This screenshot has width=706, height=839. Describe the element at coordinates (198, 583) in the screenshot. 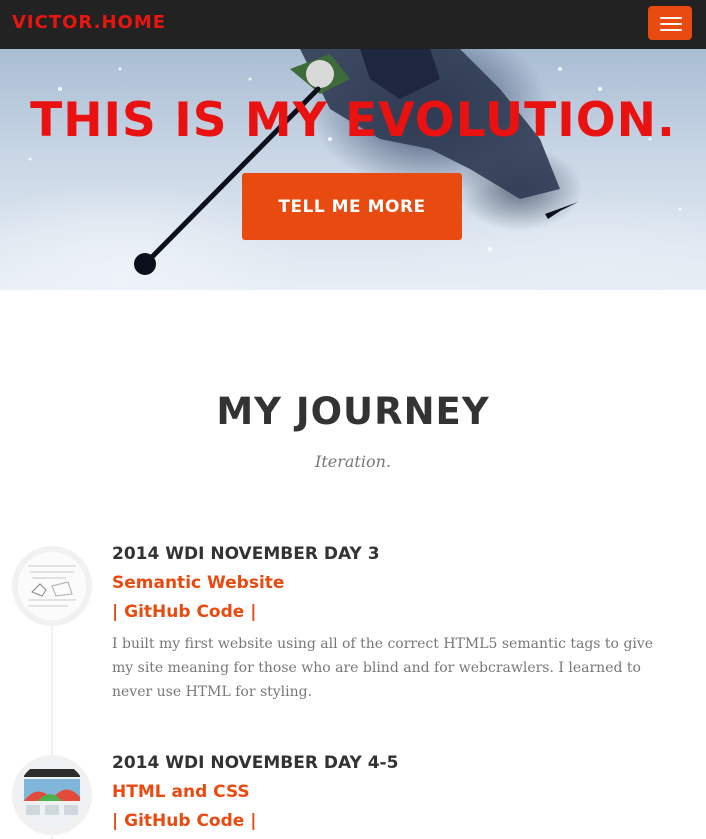

I see `timeline-project-link: Semantic Website` at that location.